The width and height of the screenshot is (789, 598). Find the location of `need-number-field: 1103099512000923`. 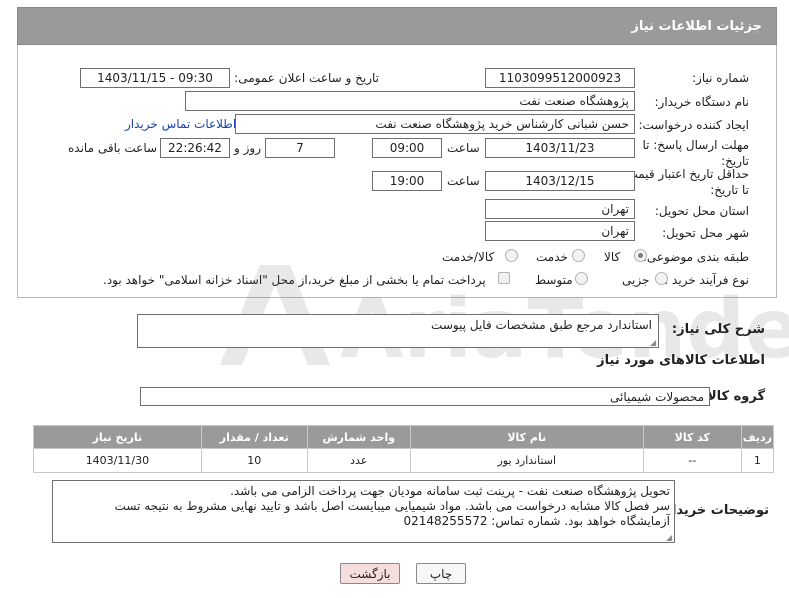

need-number-field: 1103099512000923 is located at coordinates (560, 78).